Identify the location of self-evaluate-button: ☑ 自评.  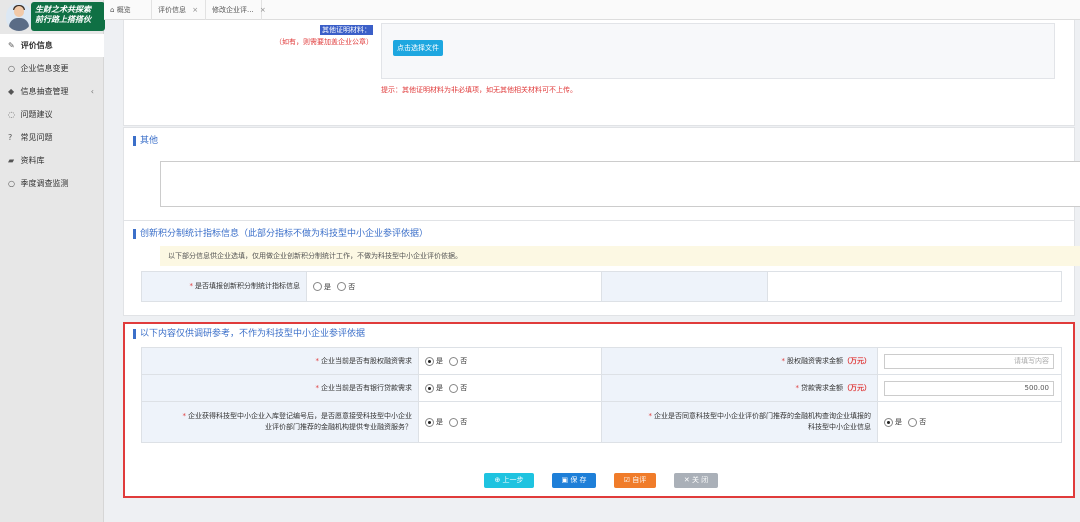
(635, 480).